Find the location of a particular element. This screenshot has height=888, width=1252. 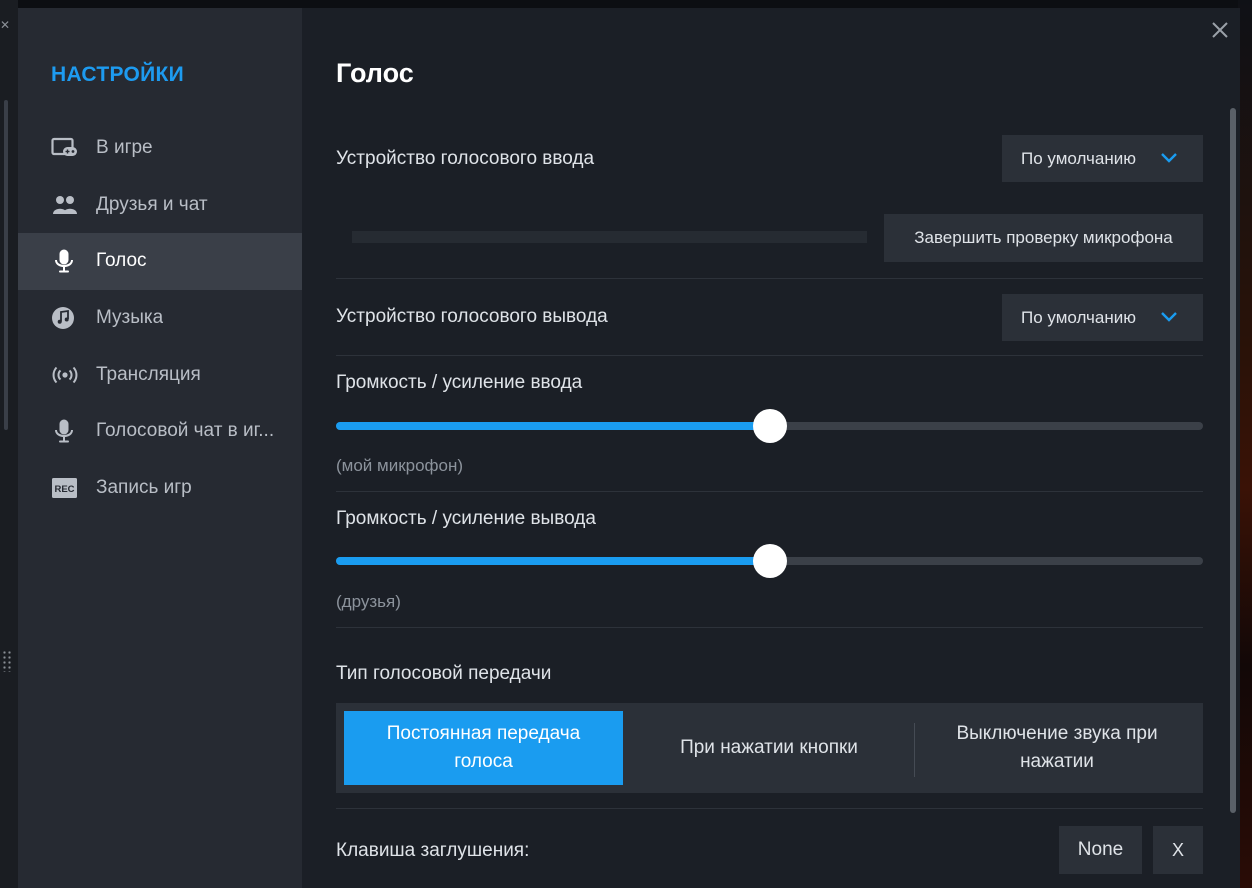

sidebar-scrollbar is located at coordinates (6, 265).